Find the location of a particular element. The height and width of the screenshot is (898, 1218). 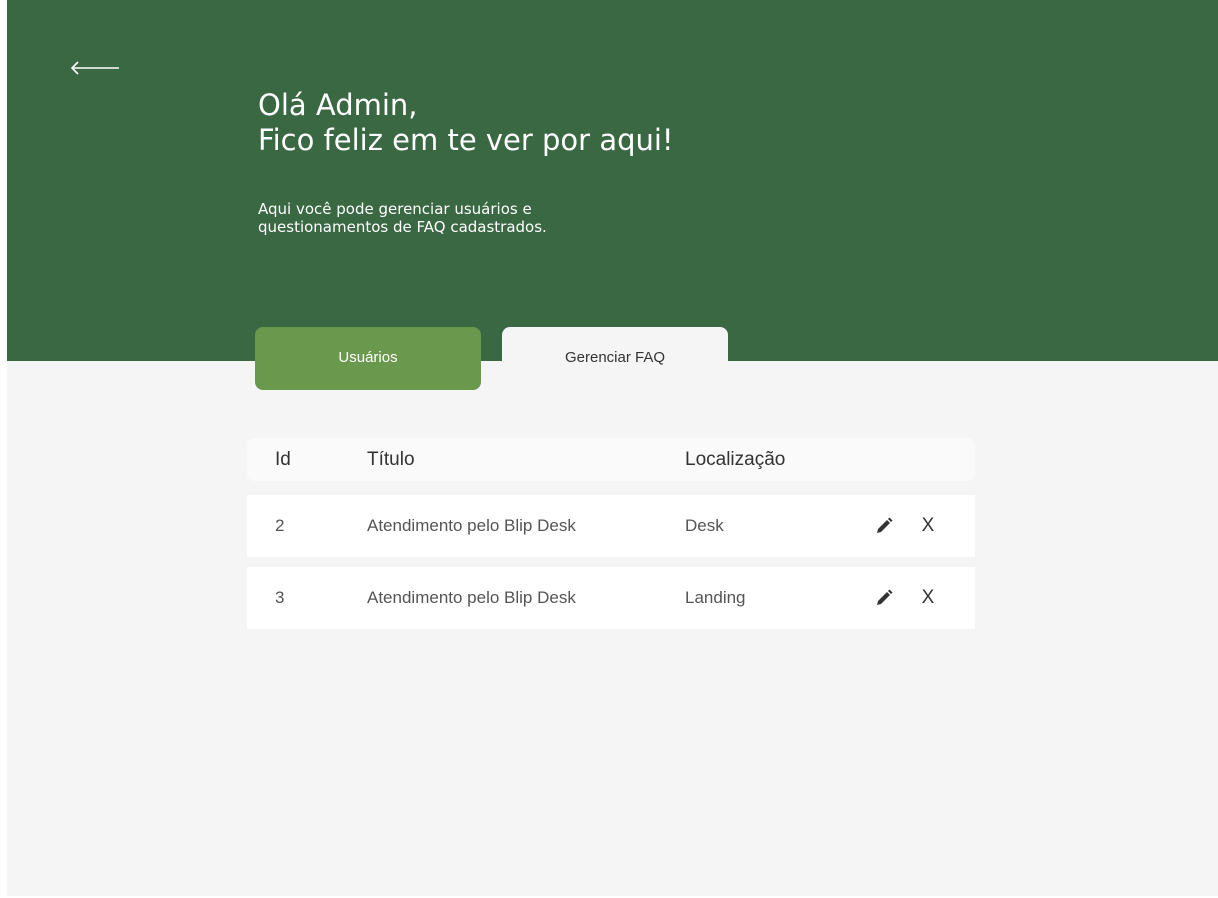

table-row: 2 Atendimento pelo Blip Desk Desk X is located at coordinates (611, 526).